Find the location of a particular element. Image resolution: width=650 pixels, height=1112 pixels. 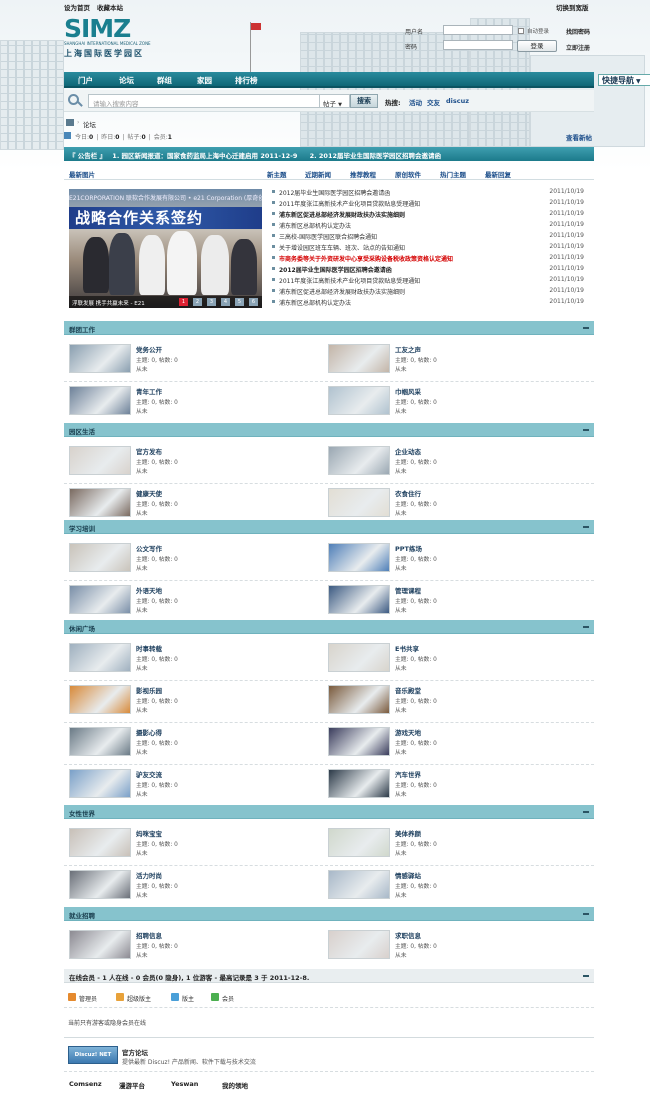

forum-item: E书共享 主题: 0, 帖数: 0 从未 is located at coordinates (448, 659).